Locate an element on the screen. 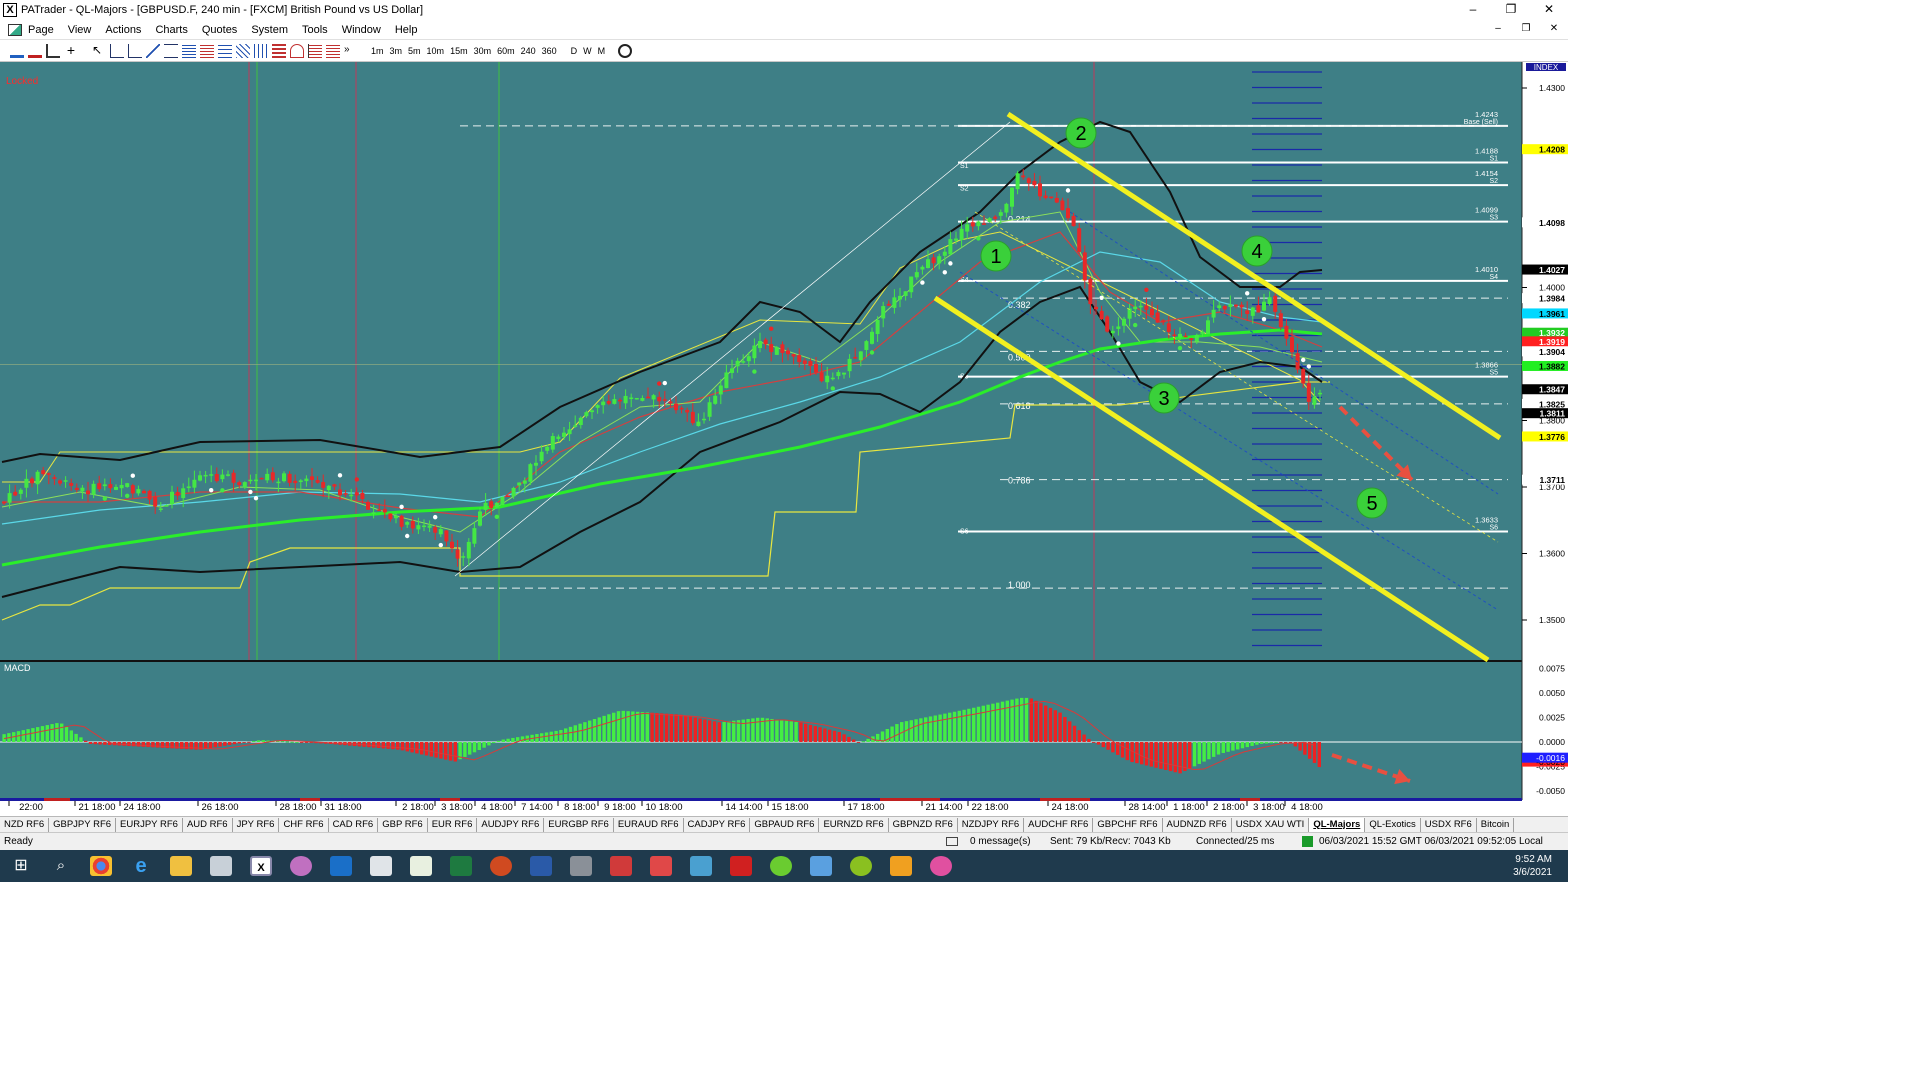 This screenshot has width=1920, height=1080. symbol-tab: GBP RF6 is located at coordinates (403, 824).